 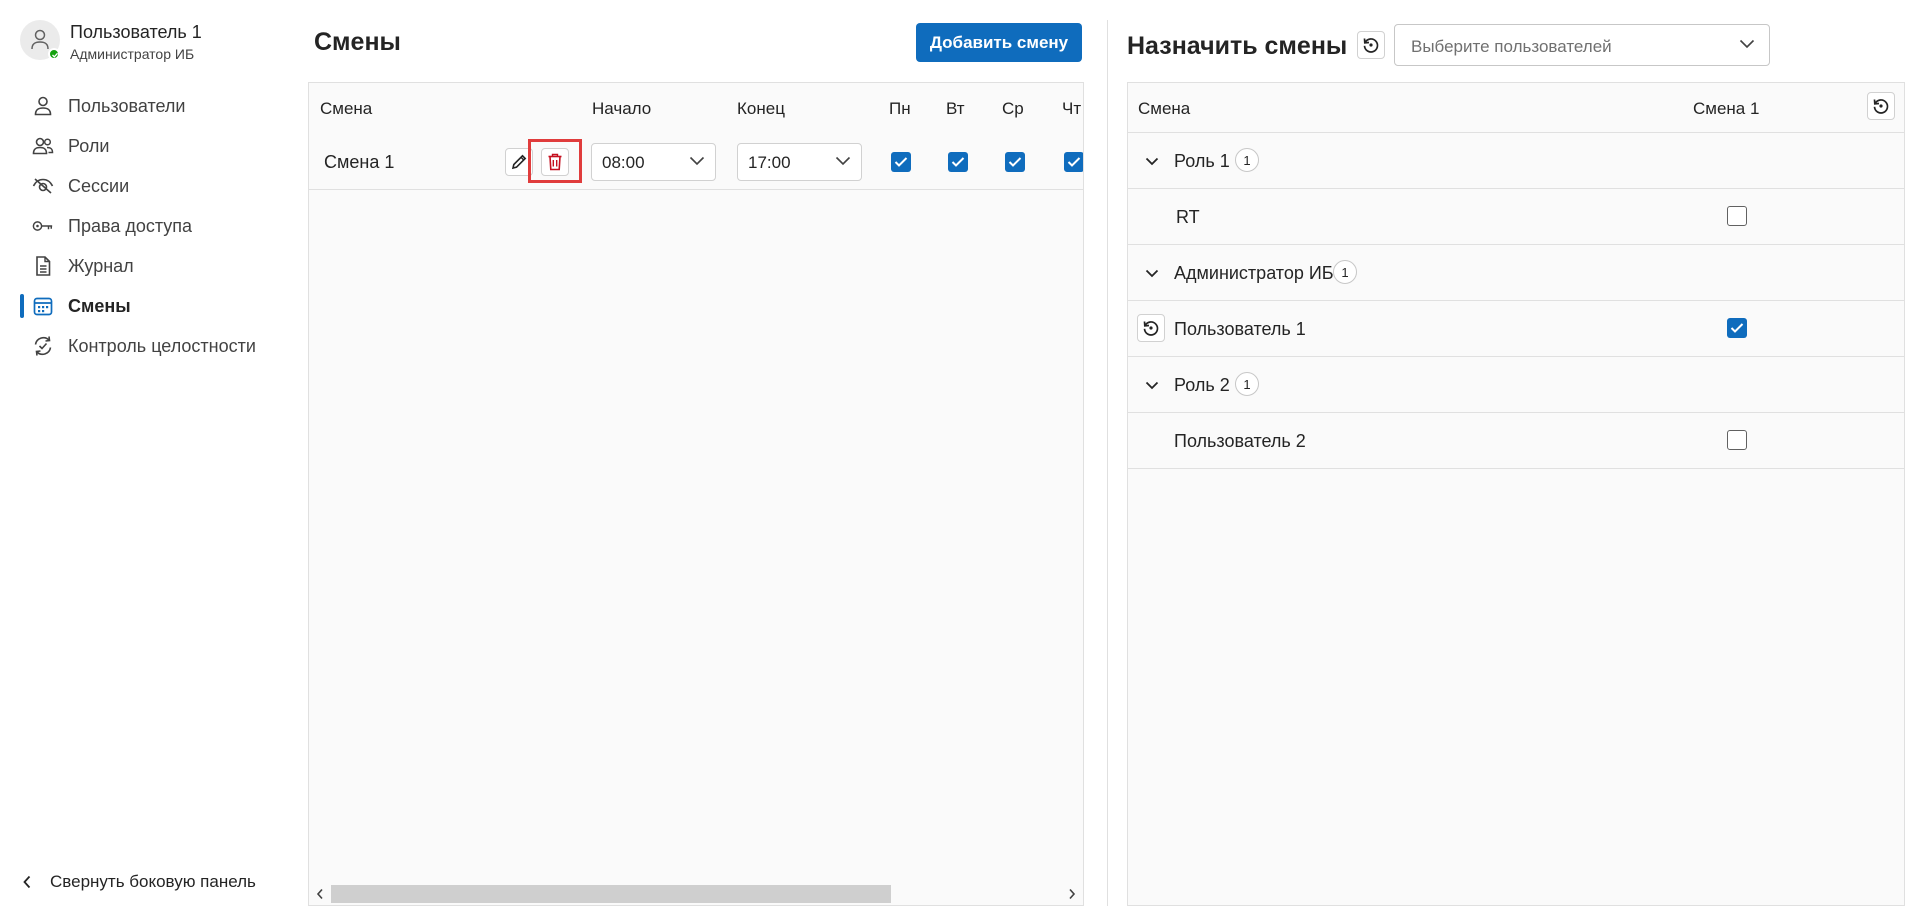 What do you see at coordinates (761, 109) in the screenshot?
I see `column-header-end: Конец` at bounding box center [761, 109].